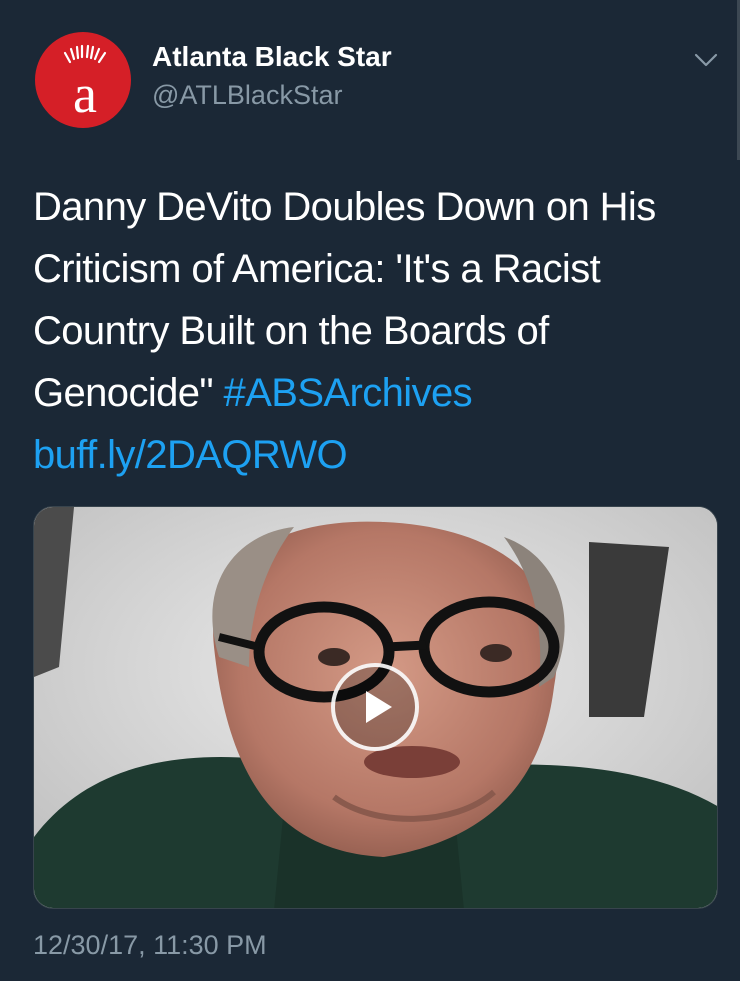  I want to click on timestamp: 12/30/17, 11:30 PM, so click(150, 945).